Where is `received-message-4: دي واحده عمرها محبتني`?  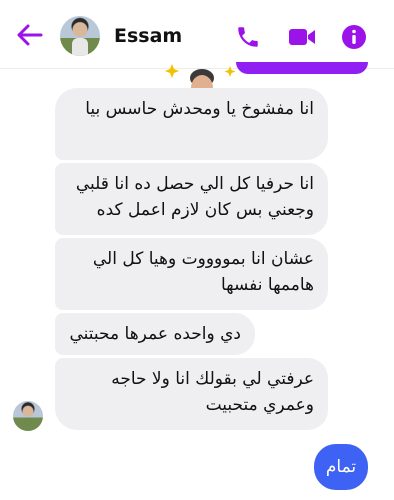 received-message-4: دي واحده عمرها محبتني is located at coordinates (155, 334).